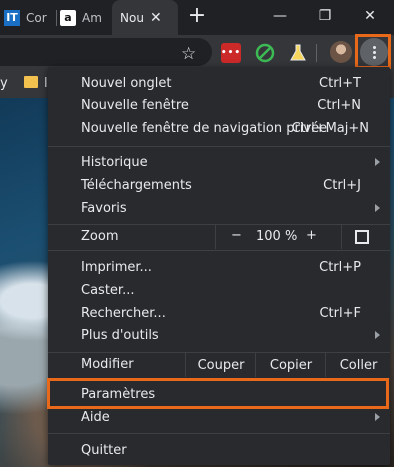  What do you see at coordinates (219, 450) in the screenshot?
I see `menu-item-quit: Quitter` at bounding box center [219, 450].